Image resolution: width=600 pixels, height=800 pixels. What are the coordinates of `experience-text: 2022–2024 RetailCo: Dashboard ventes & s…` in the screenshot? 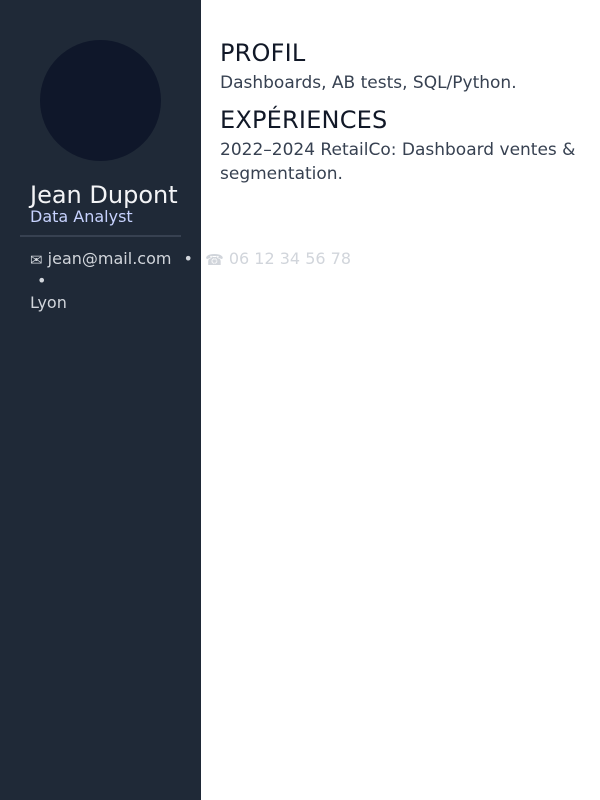 It's located at (398, 162).